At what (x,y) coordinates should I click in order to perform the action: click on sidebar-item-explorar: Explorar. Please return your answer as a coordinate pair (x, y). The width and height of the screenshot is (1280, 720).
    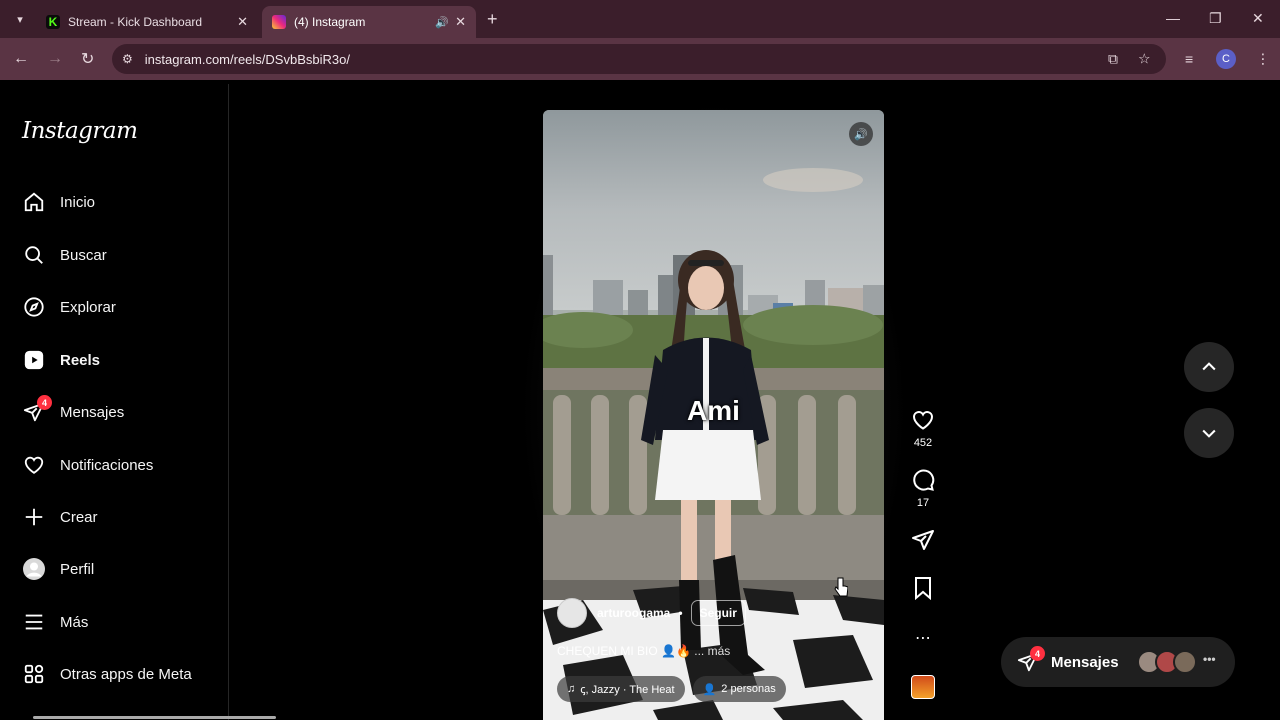
    Looking at the image, I should click on (69, 307).